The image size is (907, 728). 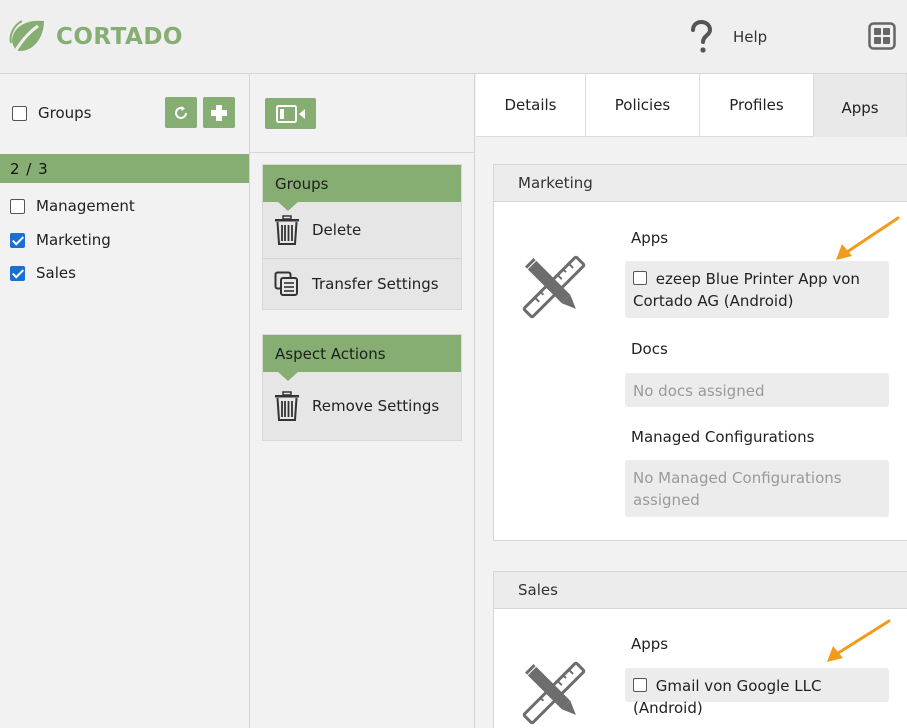 What do you see at coordinates (882, 36) in the screenshot?
I see `app-grid-icon` at bounding box center [882, 36].